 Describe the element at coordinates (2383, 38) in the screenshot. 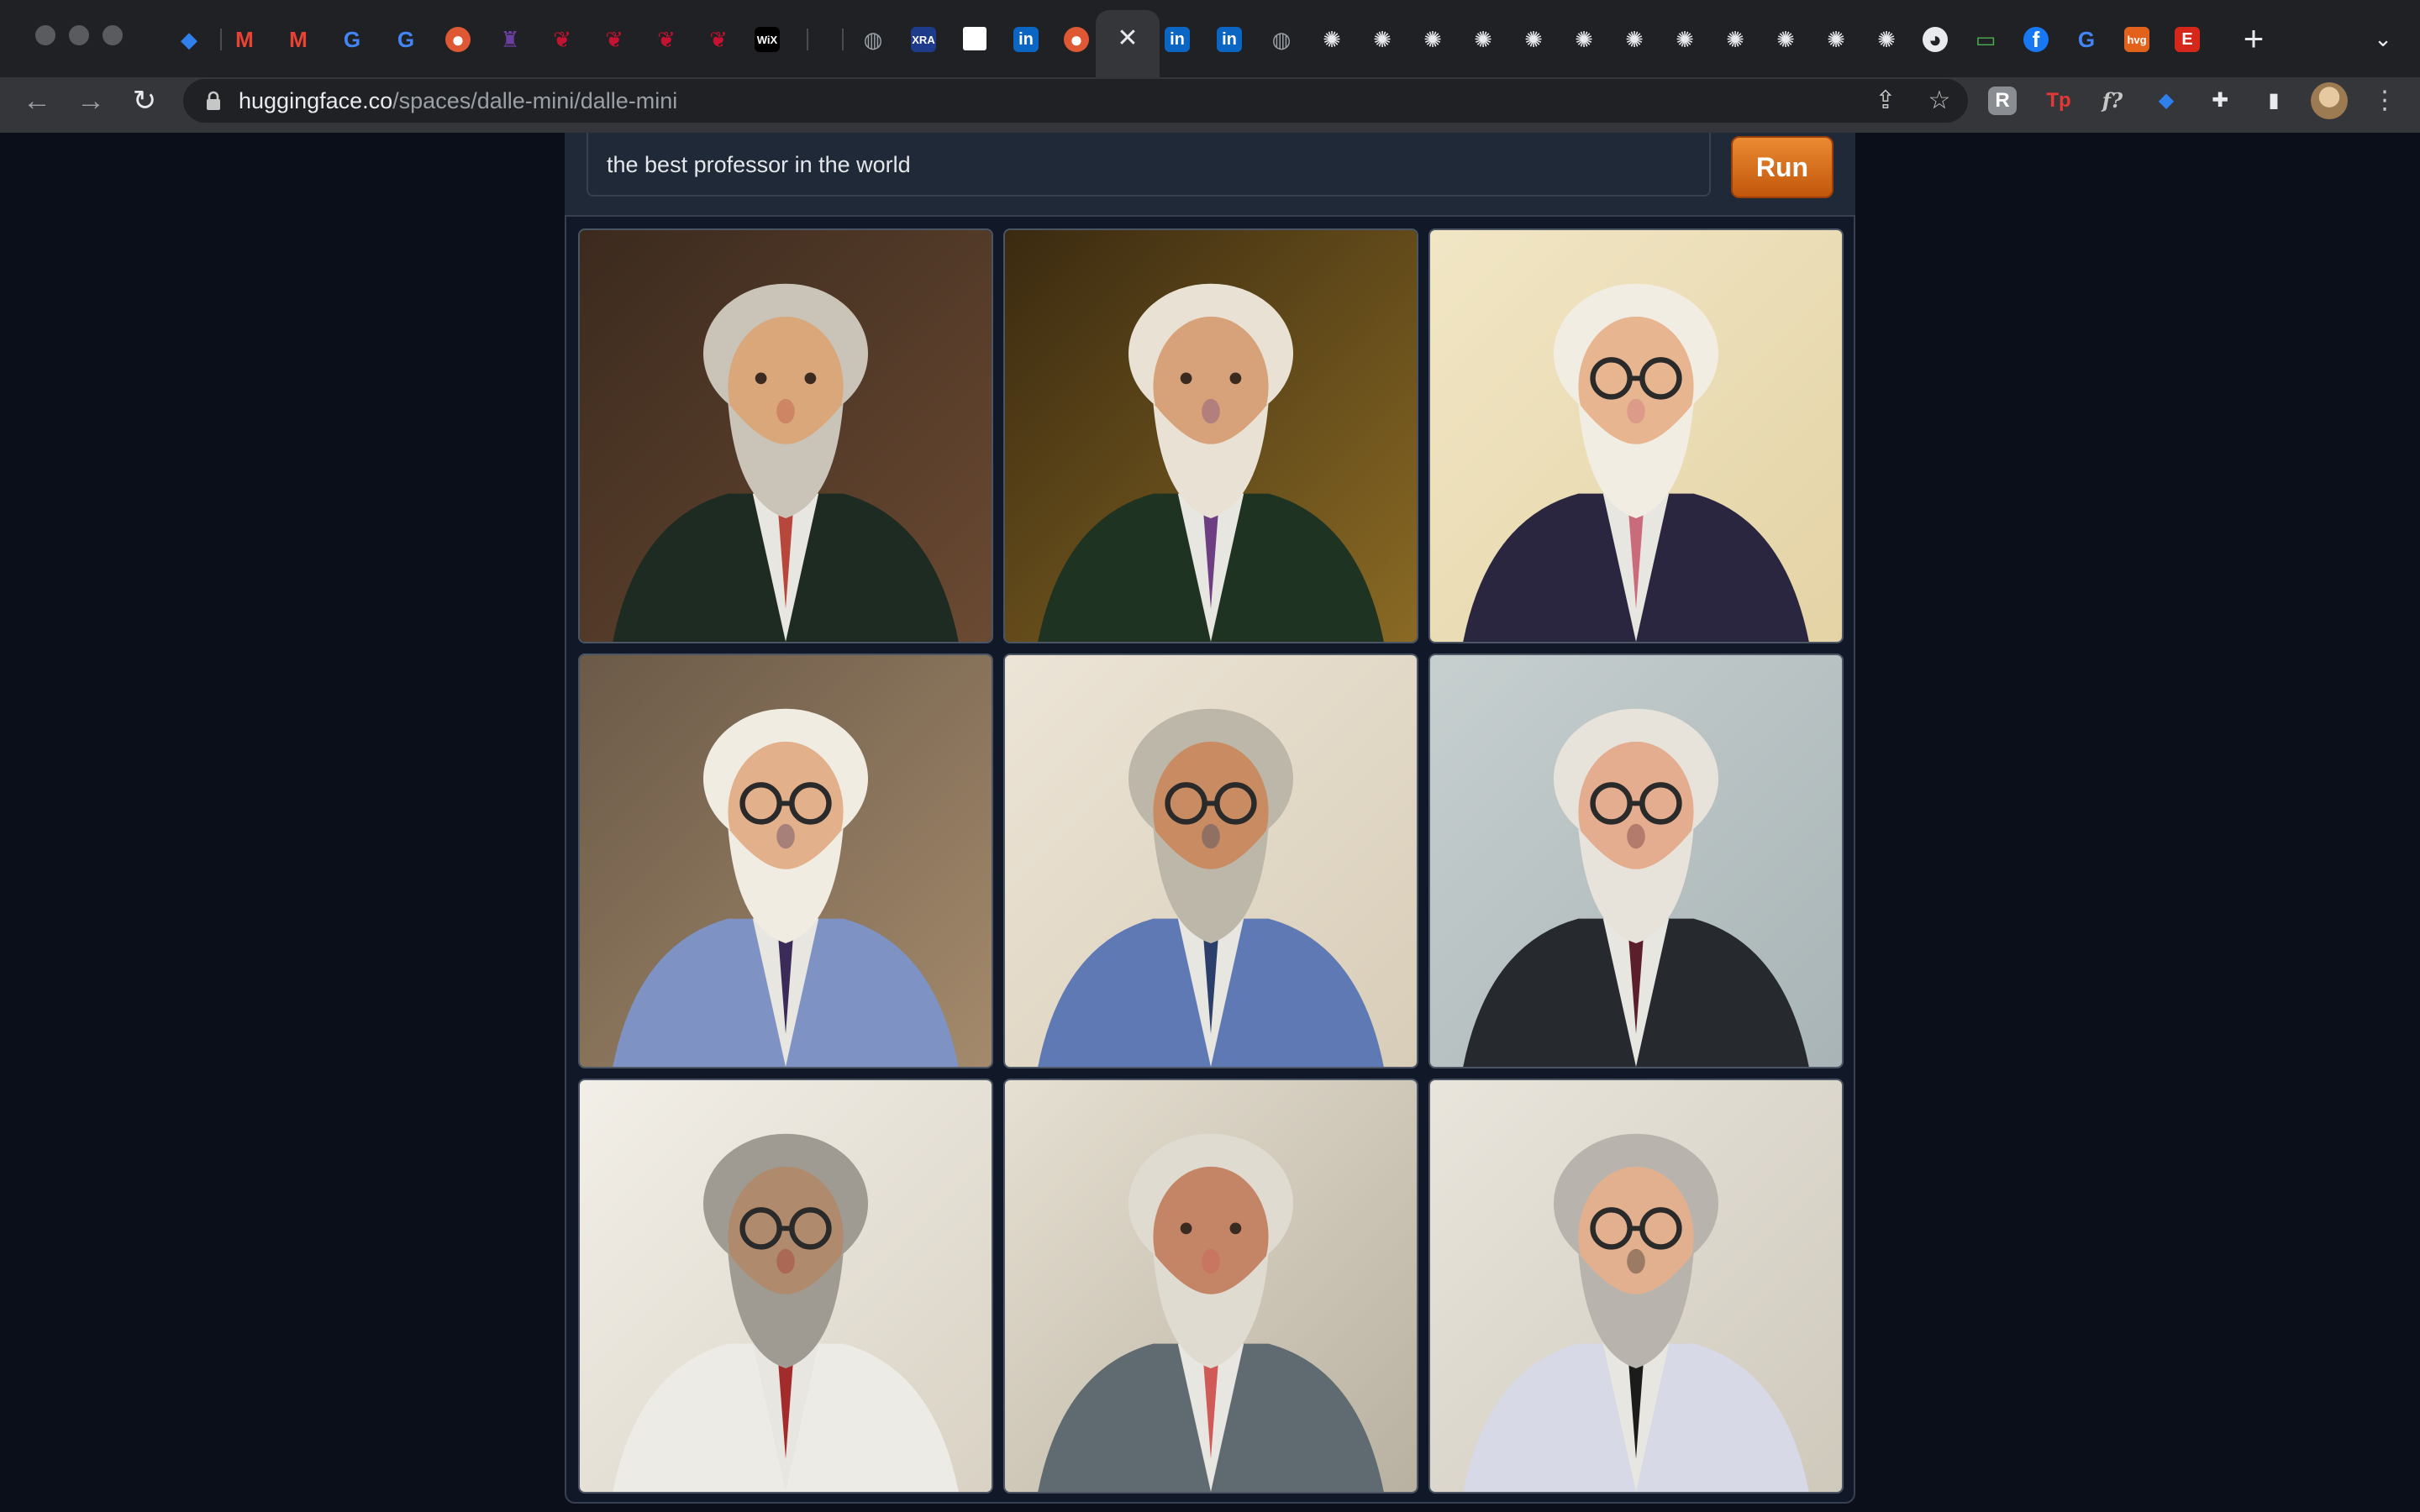

I see `tab-search-icon: ⌄` at that location.